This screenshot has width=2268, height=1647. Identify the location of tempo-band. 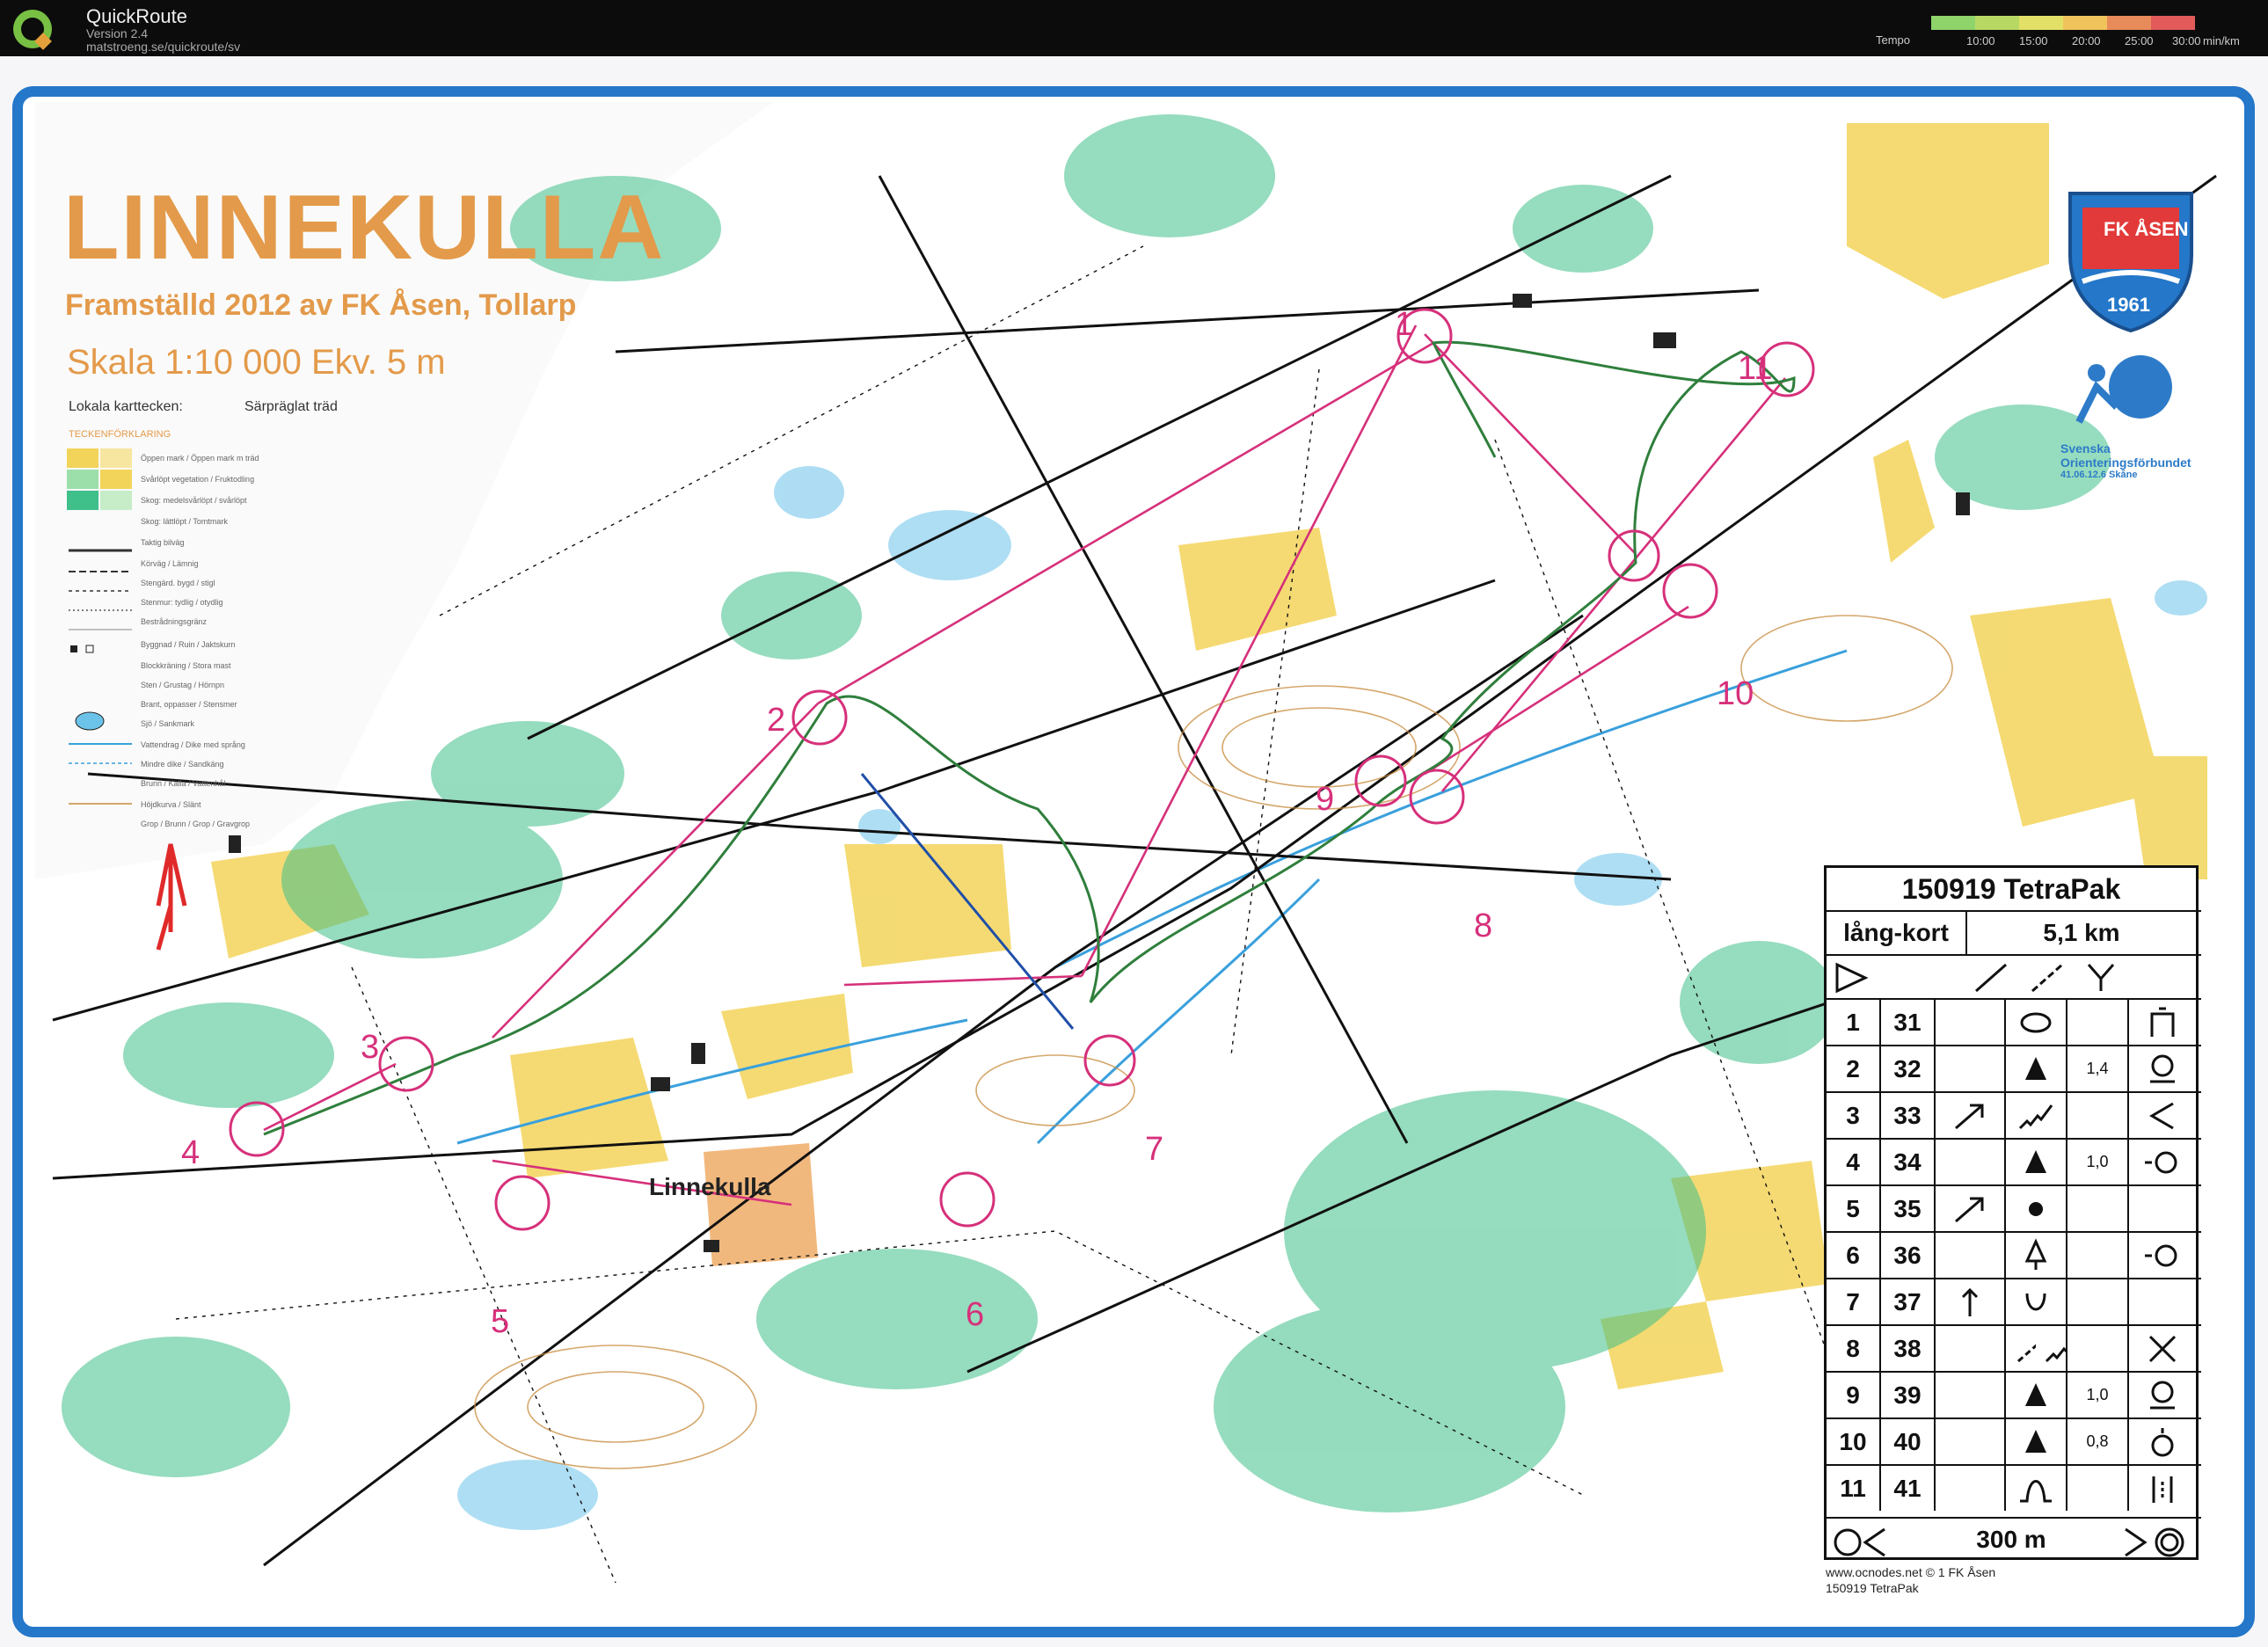
(2173, 23).